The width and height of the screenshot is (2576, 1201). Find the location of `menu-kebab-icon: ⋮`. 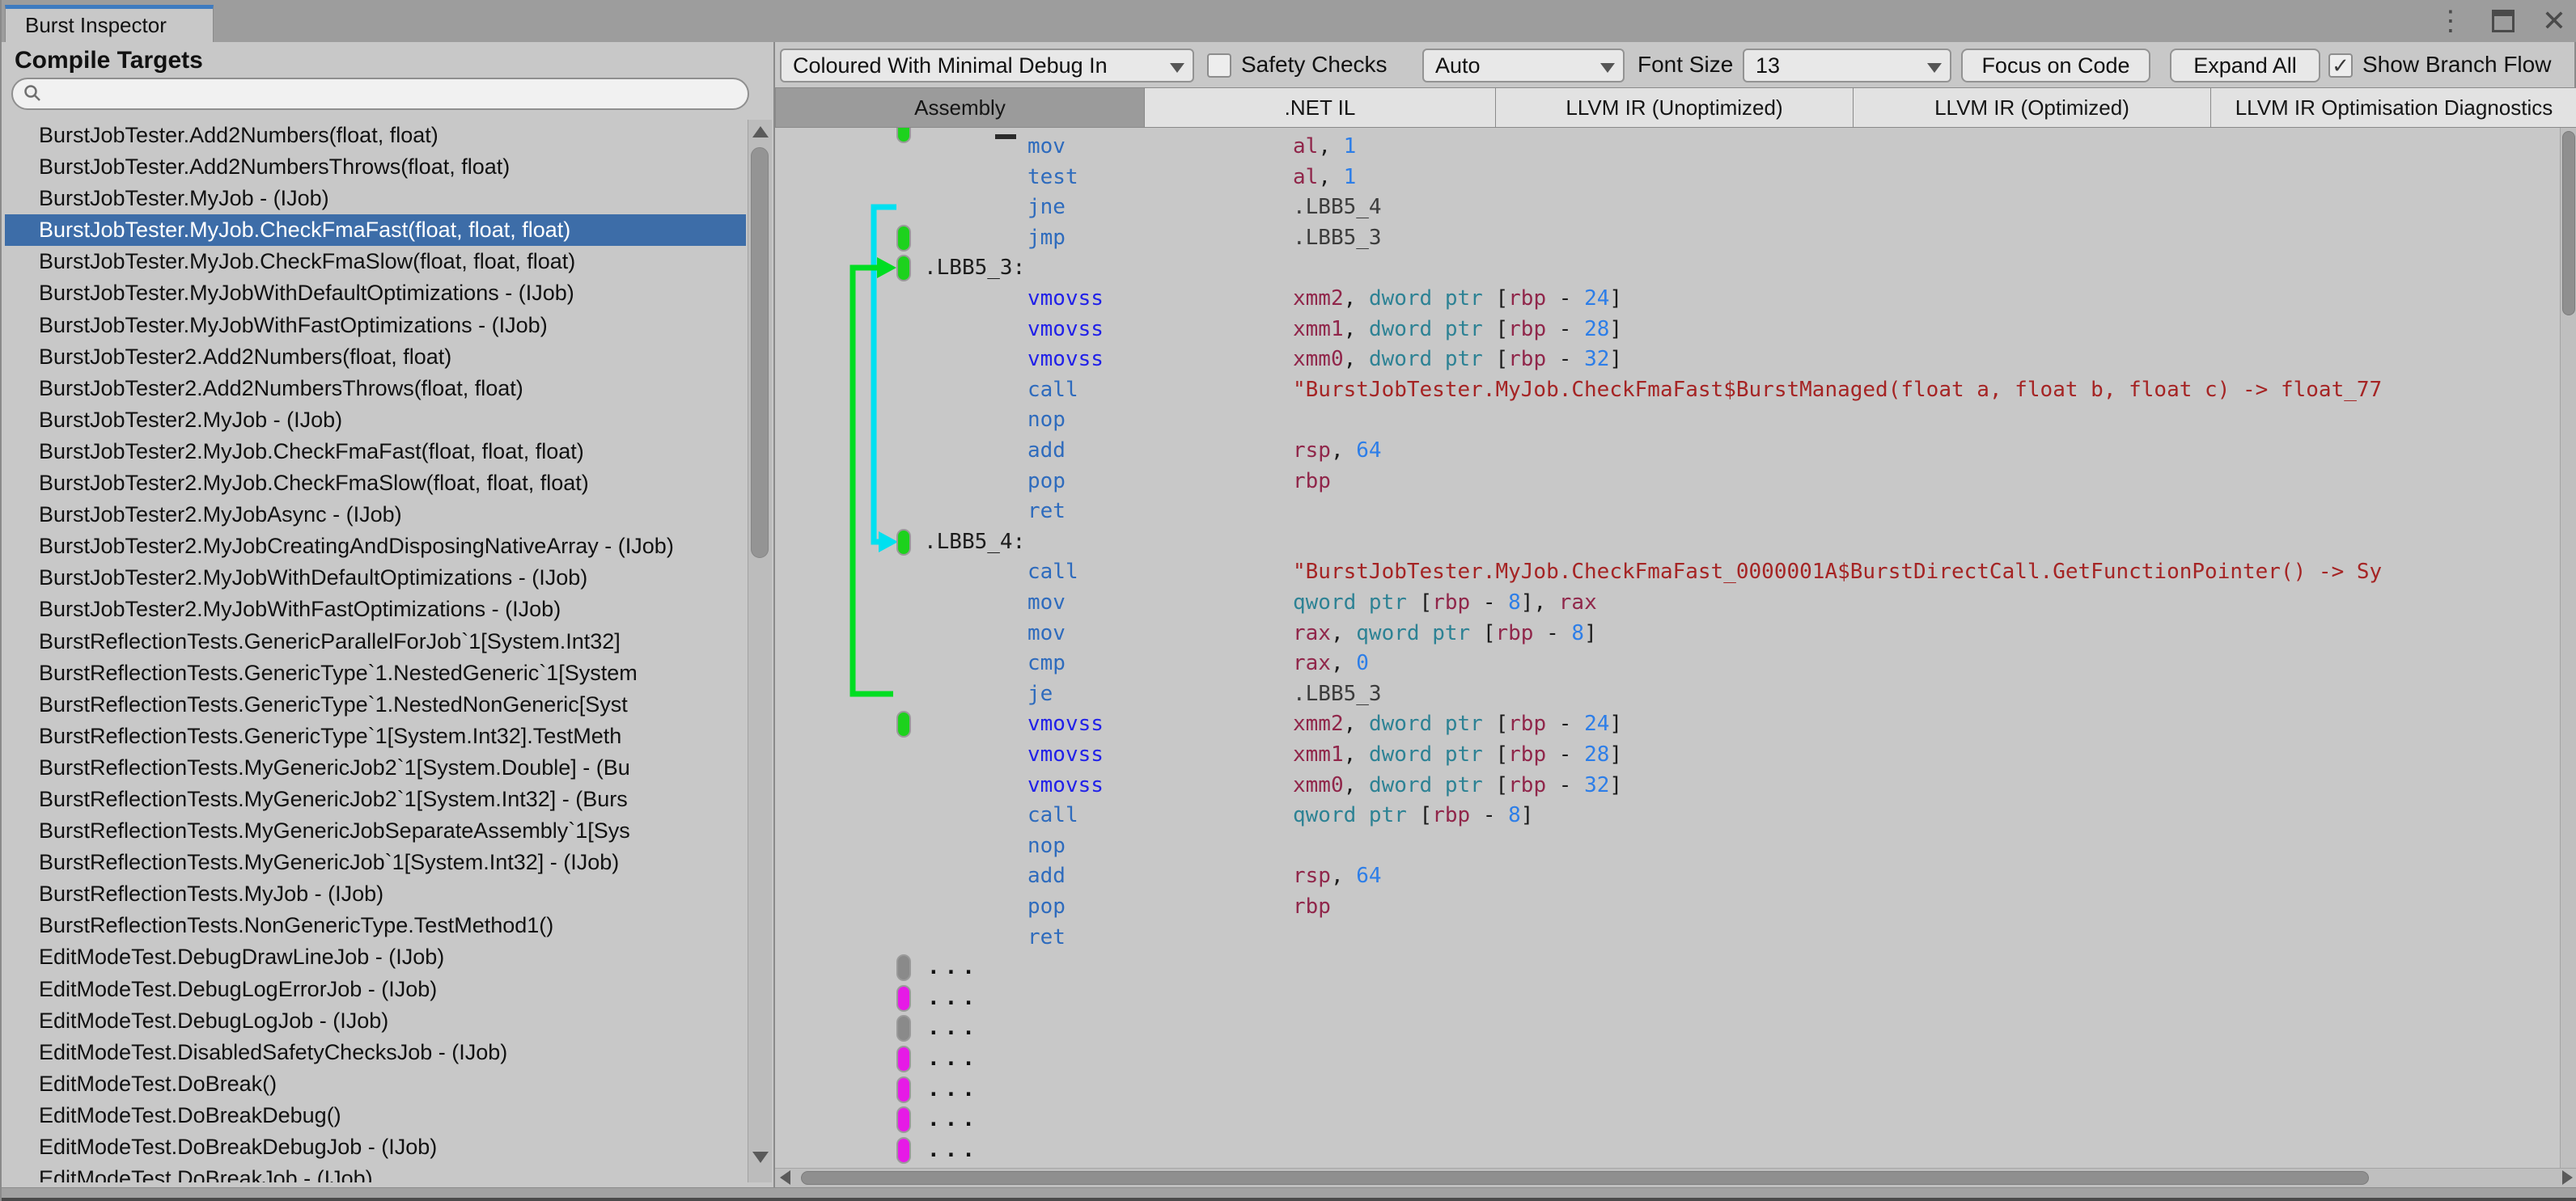

menu-kebab-icon: ⋮ is located at coordinates (2450, 21).